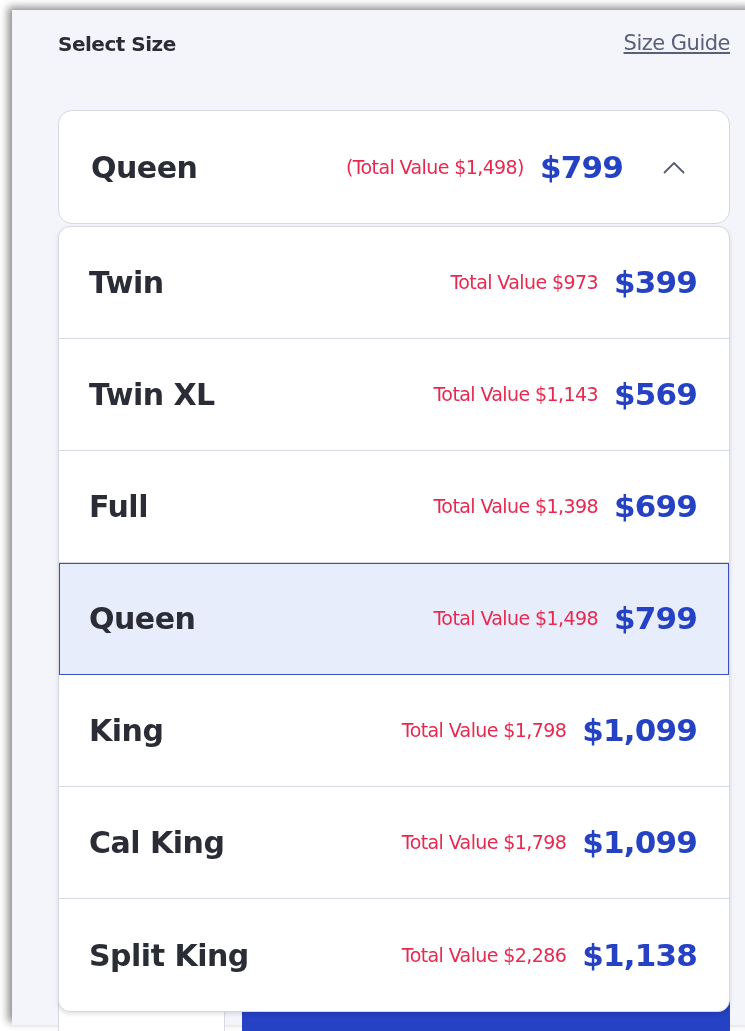  I want to click on total-value-text: (Total Value $1,498), so click(434, 167).